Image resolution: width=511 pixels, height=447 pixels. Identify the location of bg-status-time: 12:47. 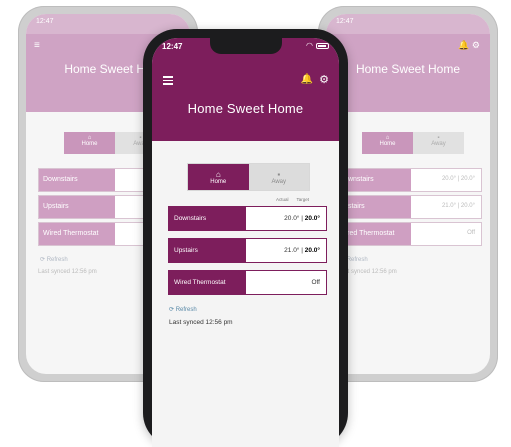
(45, 21).